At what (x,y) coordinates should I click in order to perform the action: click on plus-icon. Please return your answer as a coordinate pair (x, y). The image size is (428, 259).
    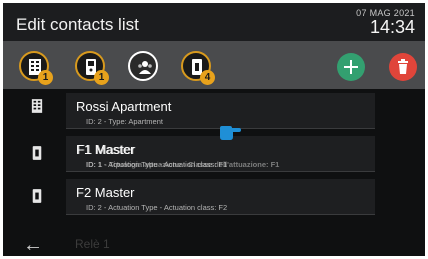
    Looking at the image, I should click on (351, 67).